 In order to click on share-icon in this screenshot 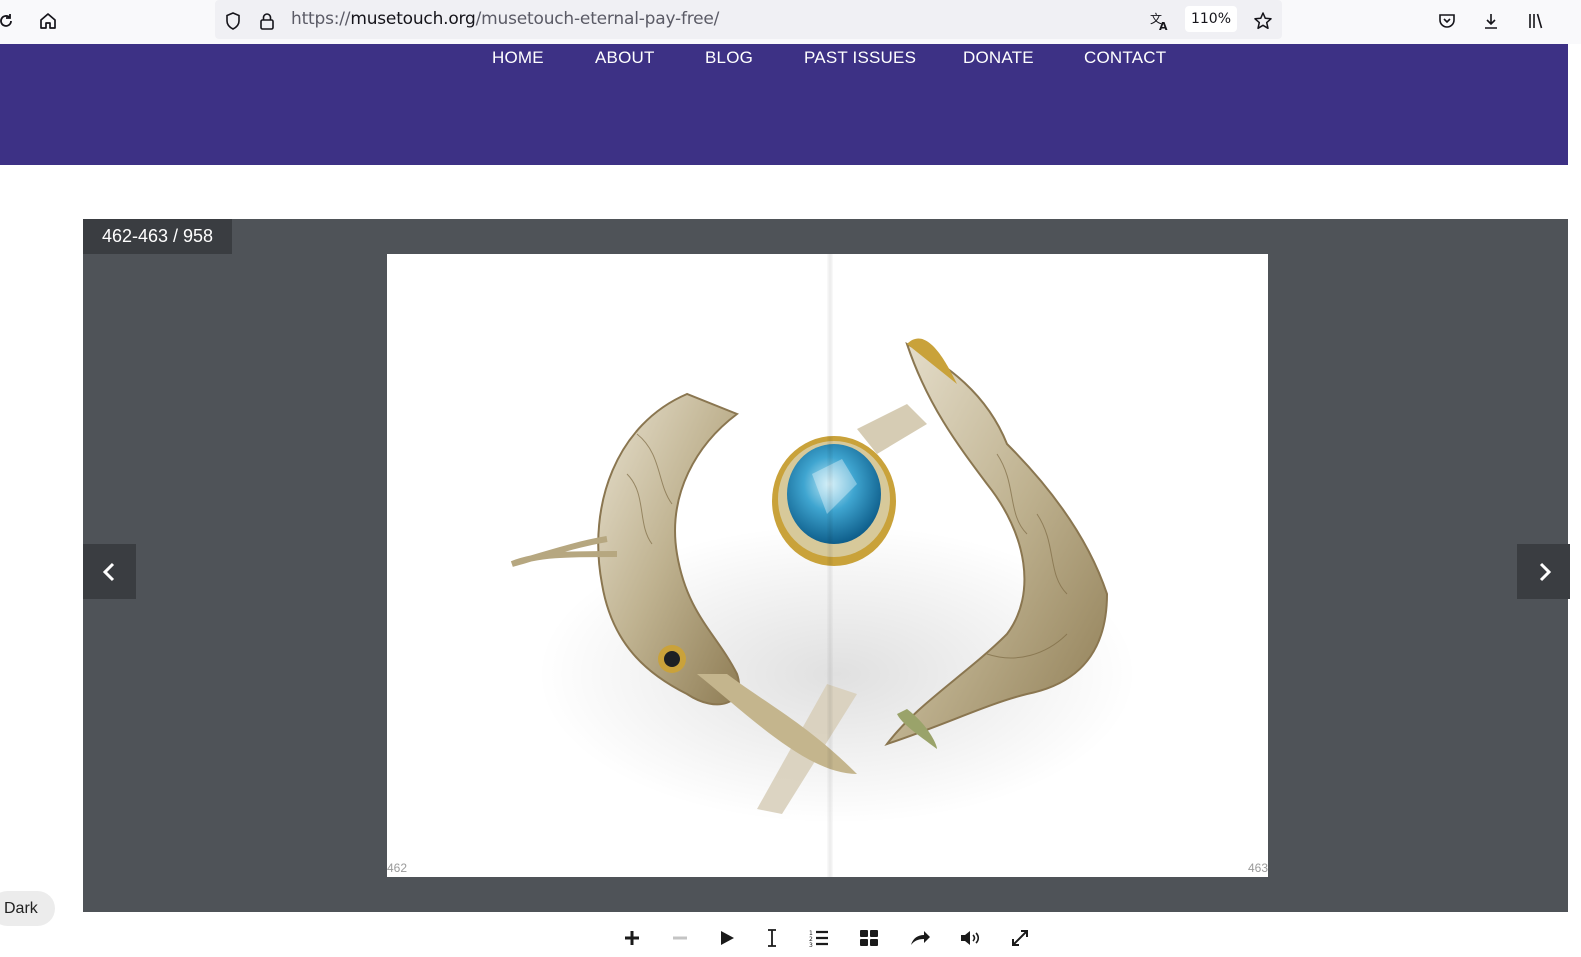, I will do `click(920, 938)`.